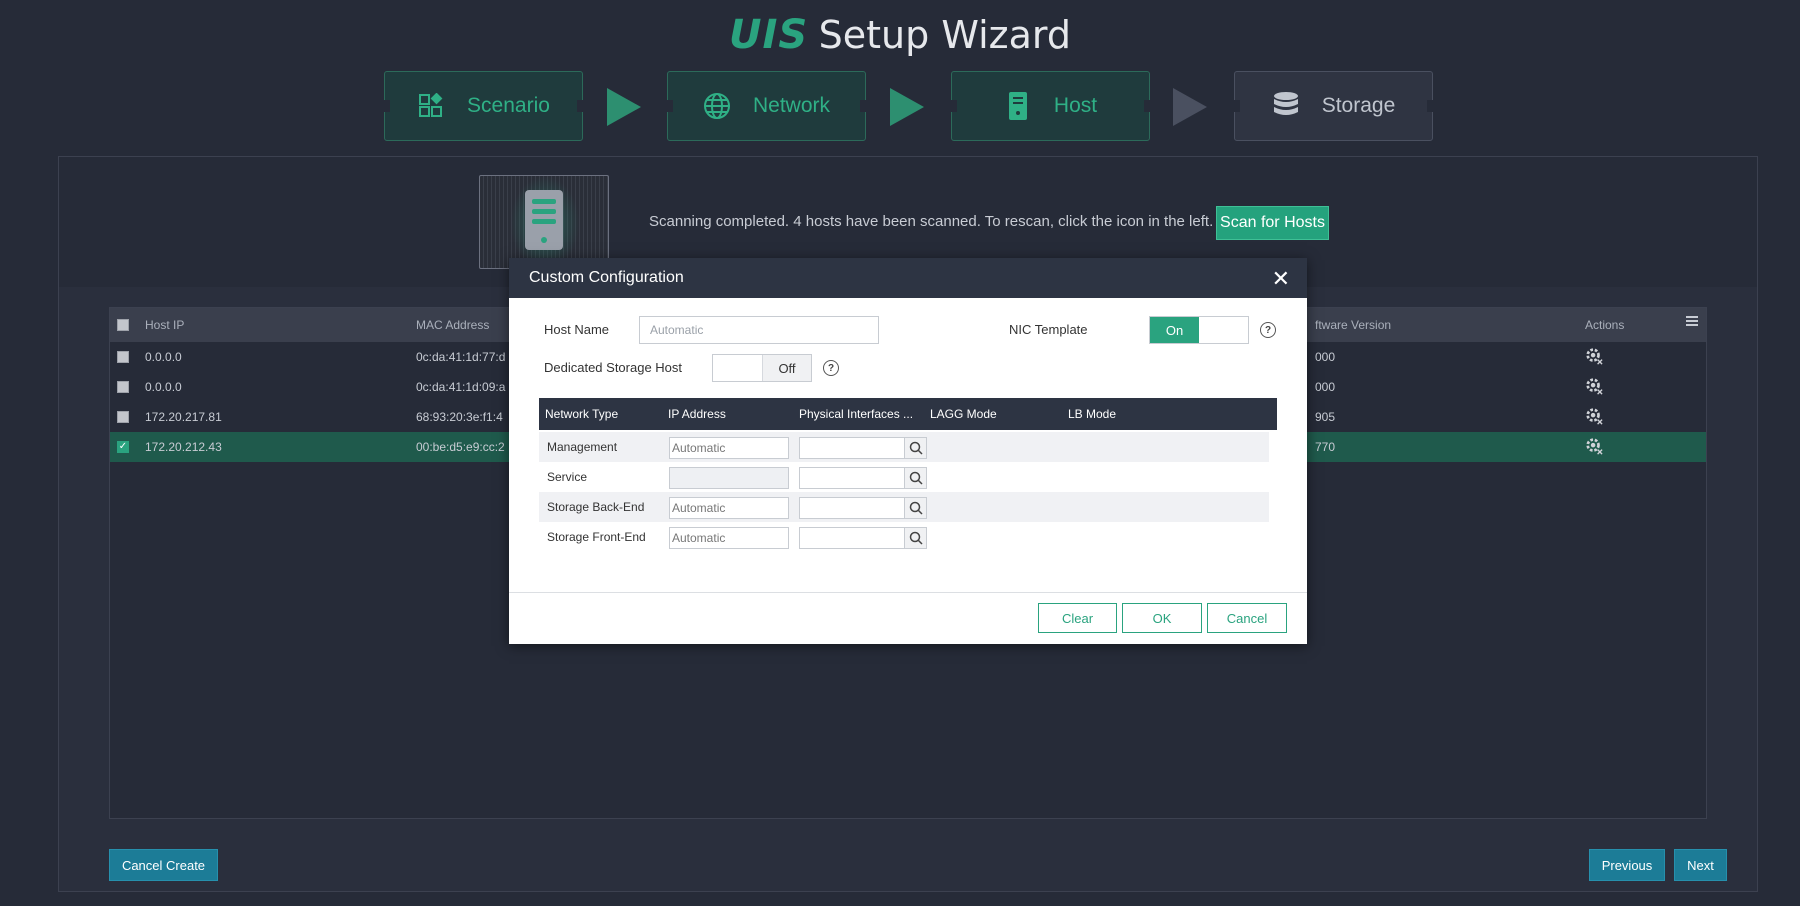 The image size is (1800, 906). Describe the element at coordinates (1018, 106) in the screenshot. I see `server-icon` at that location.